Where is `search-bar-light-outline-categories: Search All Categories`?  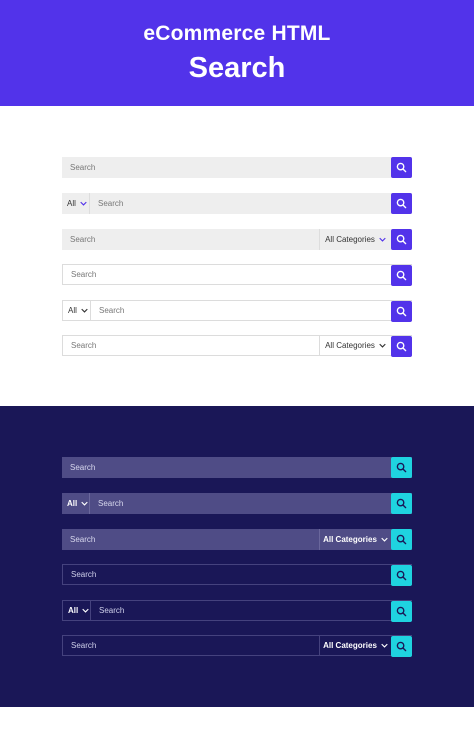 search-bar-light-outline-categories: Search All Categories is located at coordinates (237, 346).